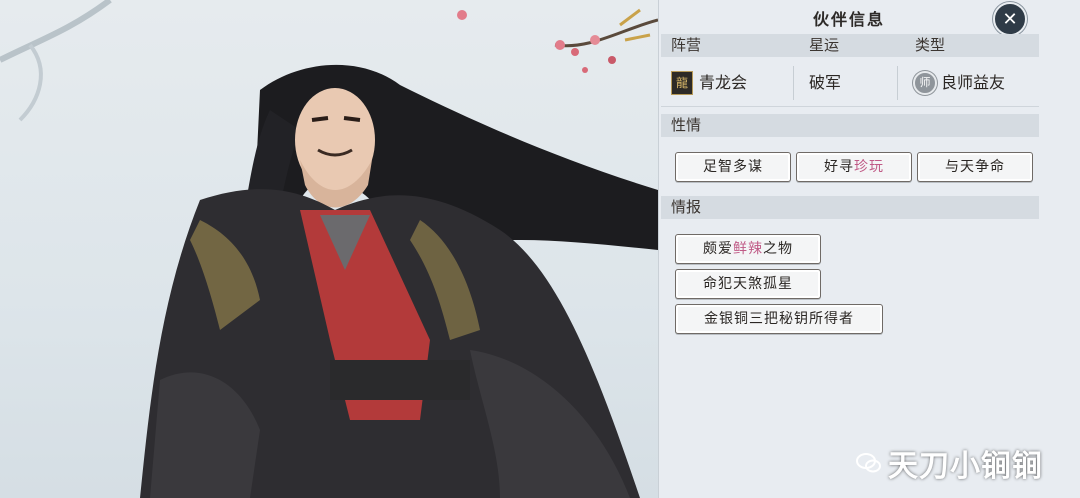 The width and height of the screenshot is (1080, 498). Describe the element at coordinates (718, 249) in the screenshot. I see `tag-text: 颇爱` at that location.